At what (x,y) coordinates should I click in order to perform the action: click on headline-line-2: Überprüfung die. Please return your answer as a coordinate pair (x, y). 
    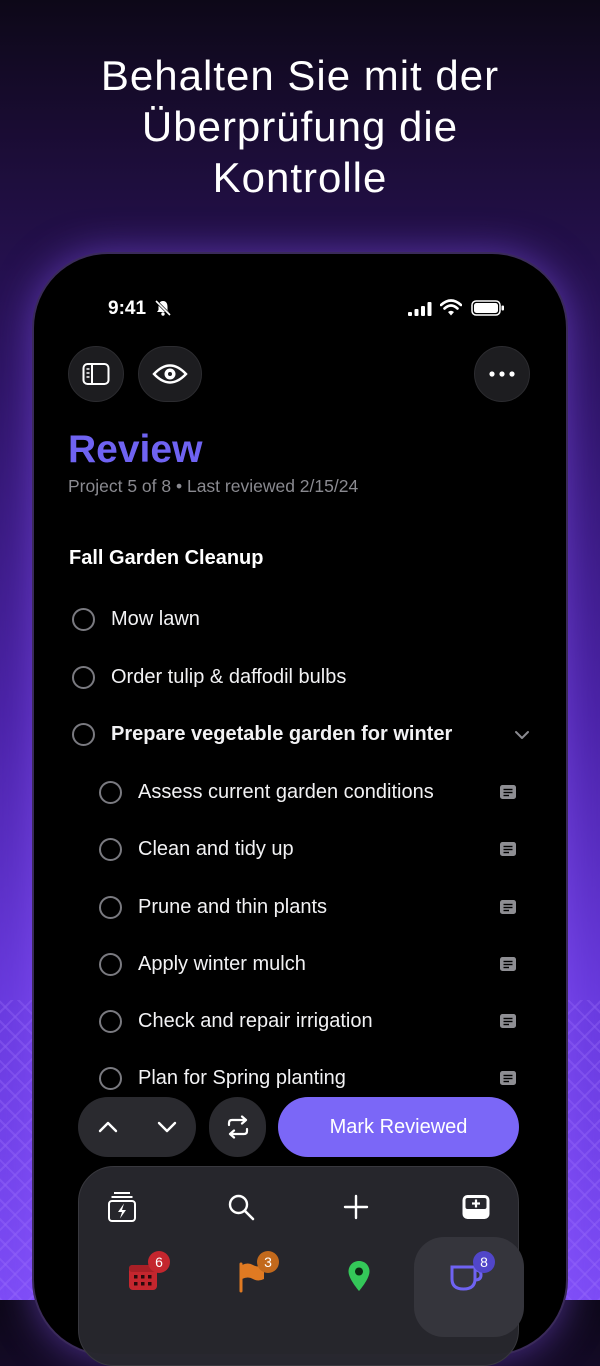
    Looking at the image, I should click on (300, 126).